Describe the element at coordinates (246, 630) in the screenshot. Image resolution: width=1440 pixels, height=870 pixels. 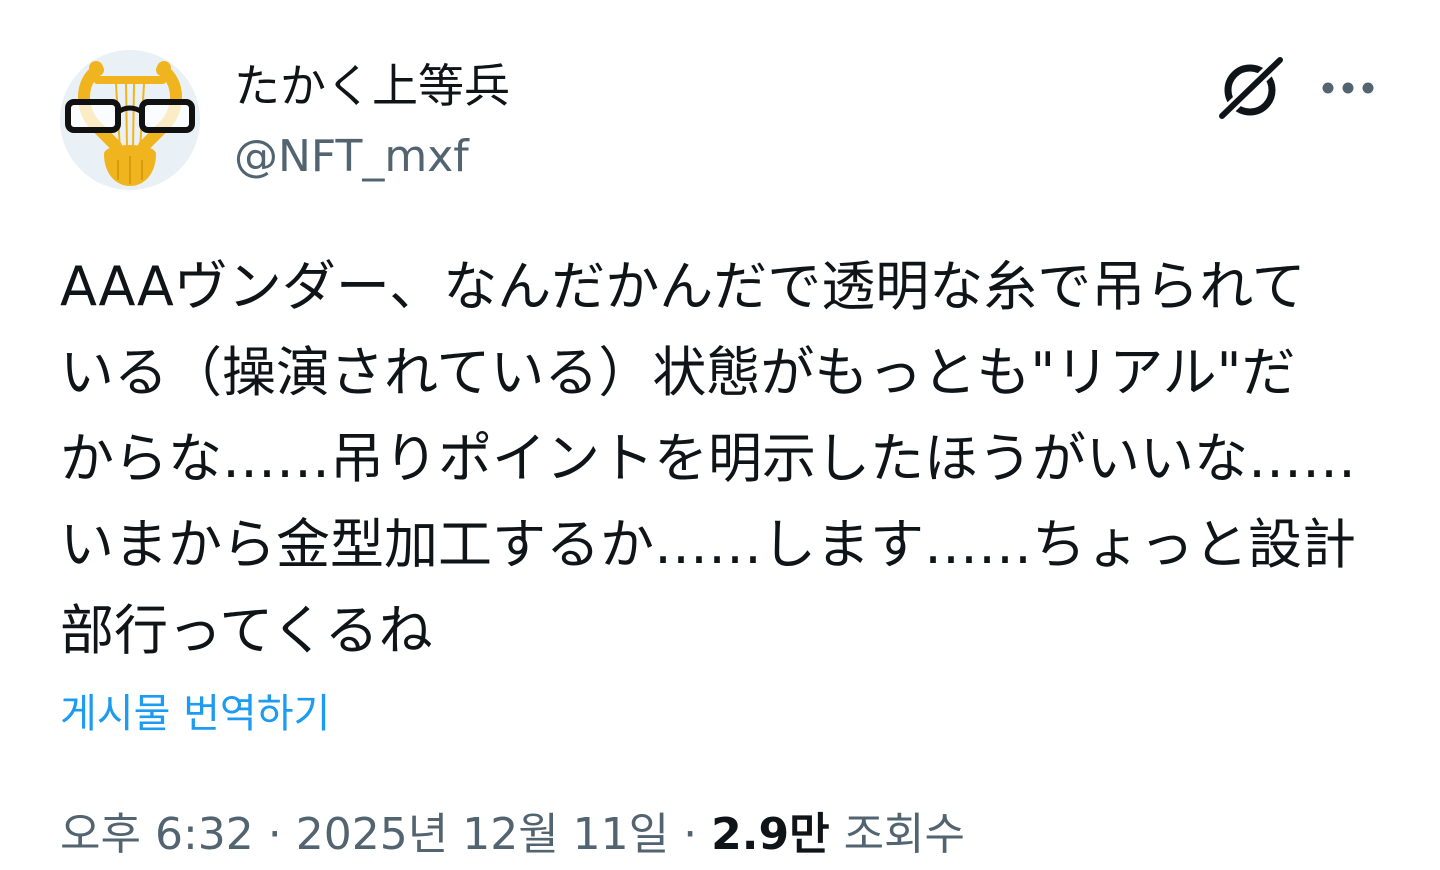
I see `tweet-text-line: 部行ってくるね` at that location.